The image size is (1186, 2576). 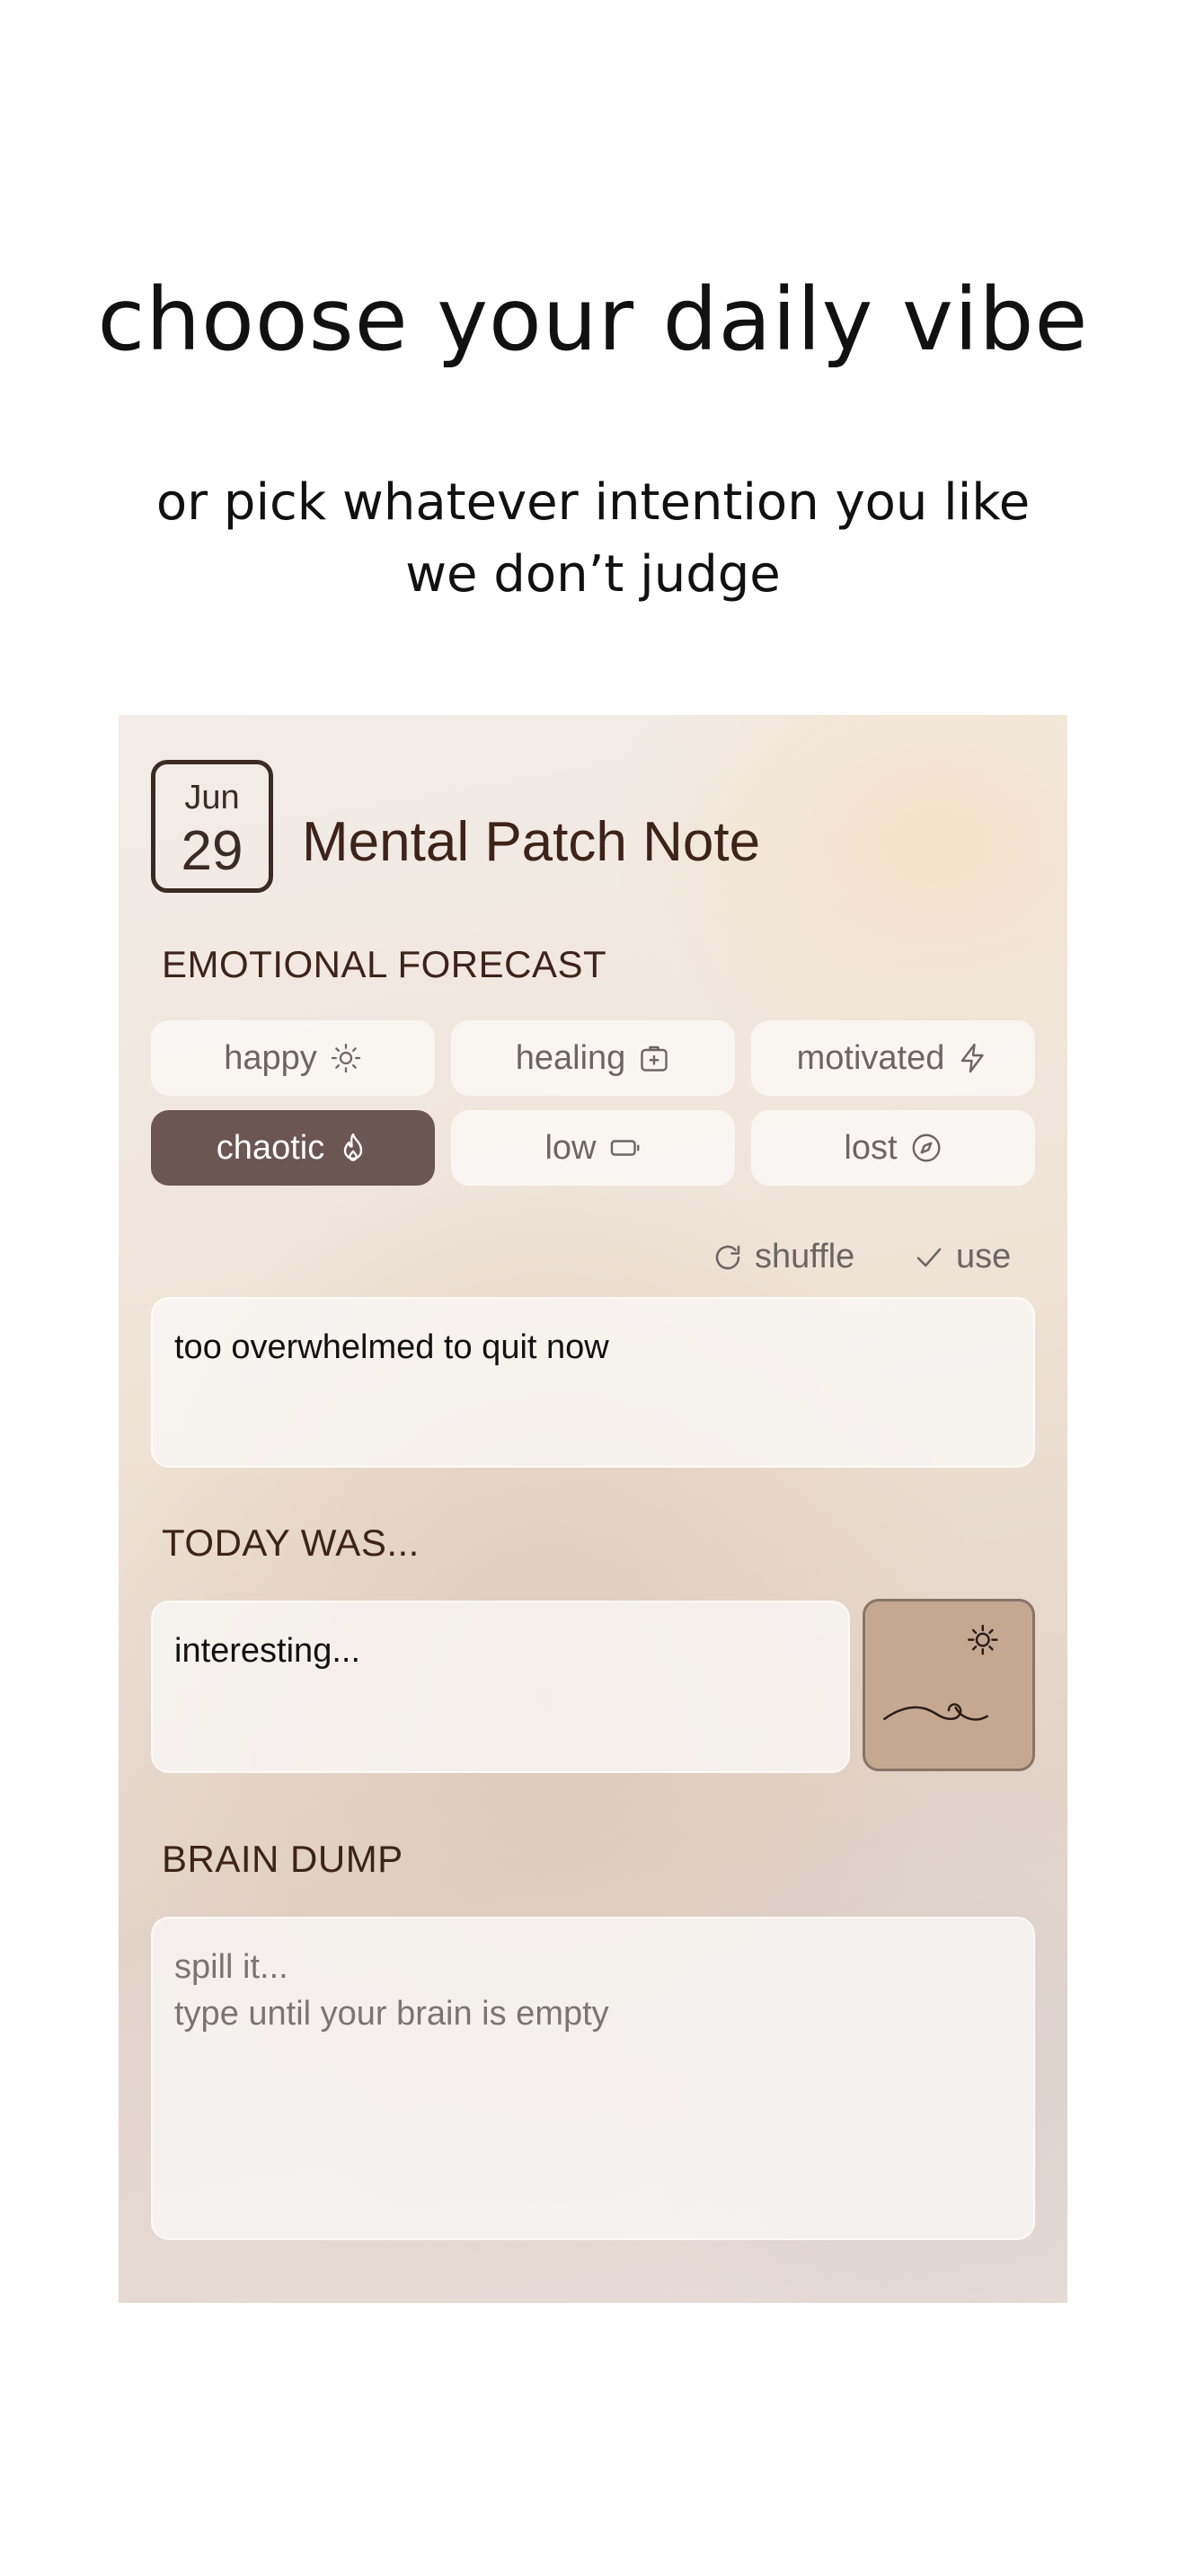 I want to click on mood-chip-motivated: motivated, so click(x=893, y=1058).